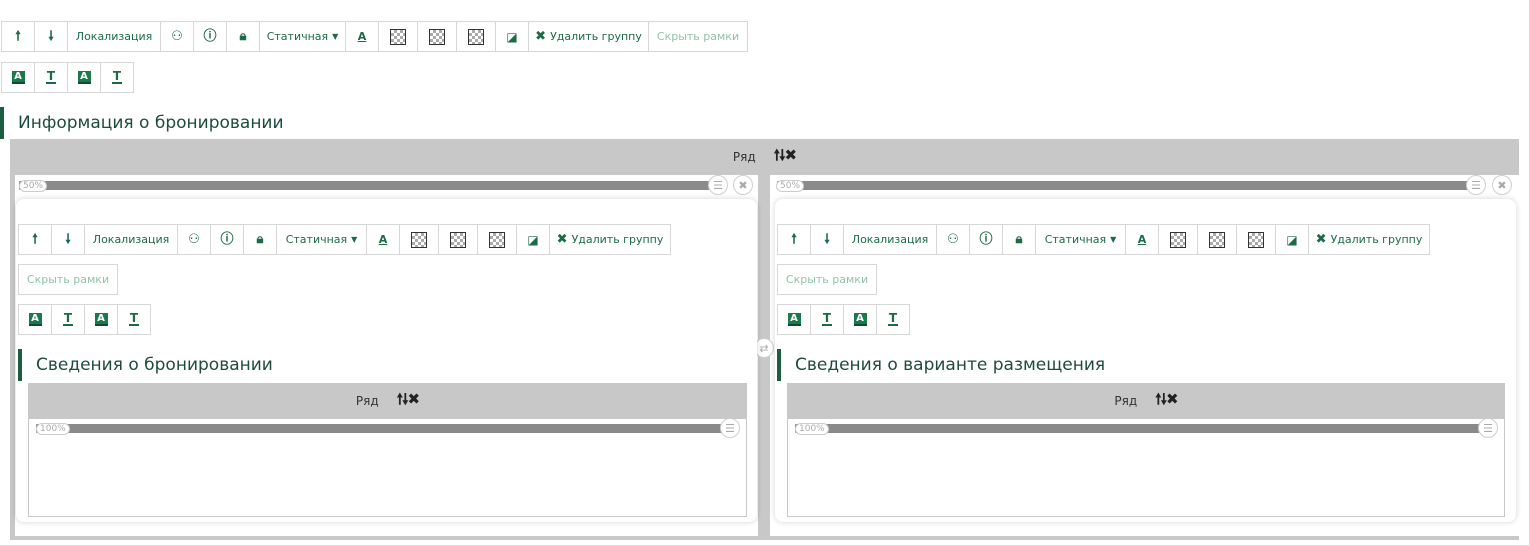 The height and width of the screenshot is (546, 1530). Describe the element at coordinates (53, 429) in the screenshot. I see `column-width-label: 100%` at that location.